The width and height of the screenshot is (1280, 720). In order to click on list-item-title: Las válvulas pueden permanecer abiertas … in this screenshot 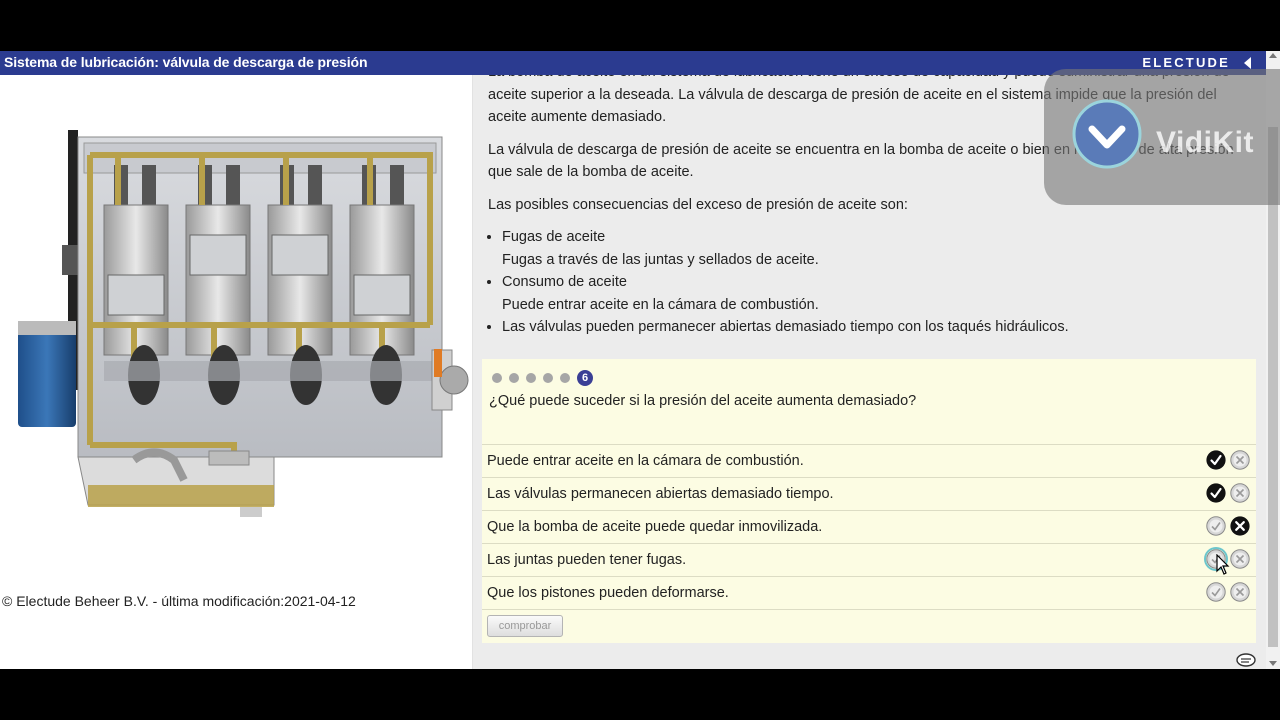, I will do `click(785, 327)`.